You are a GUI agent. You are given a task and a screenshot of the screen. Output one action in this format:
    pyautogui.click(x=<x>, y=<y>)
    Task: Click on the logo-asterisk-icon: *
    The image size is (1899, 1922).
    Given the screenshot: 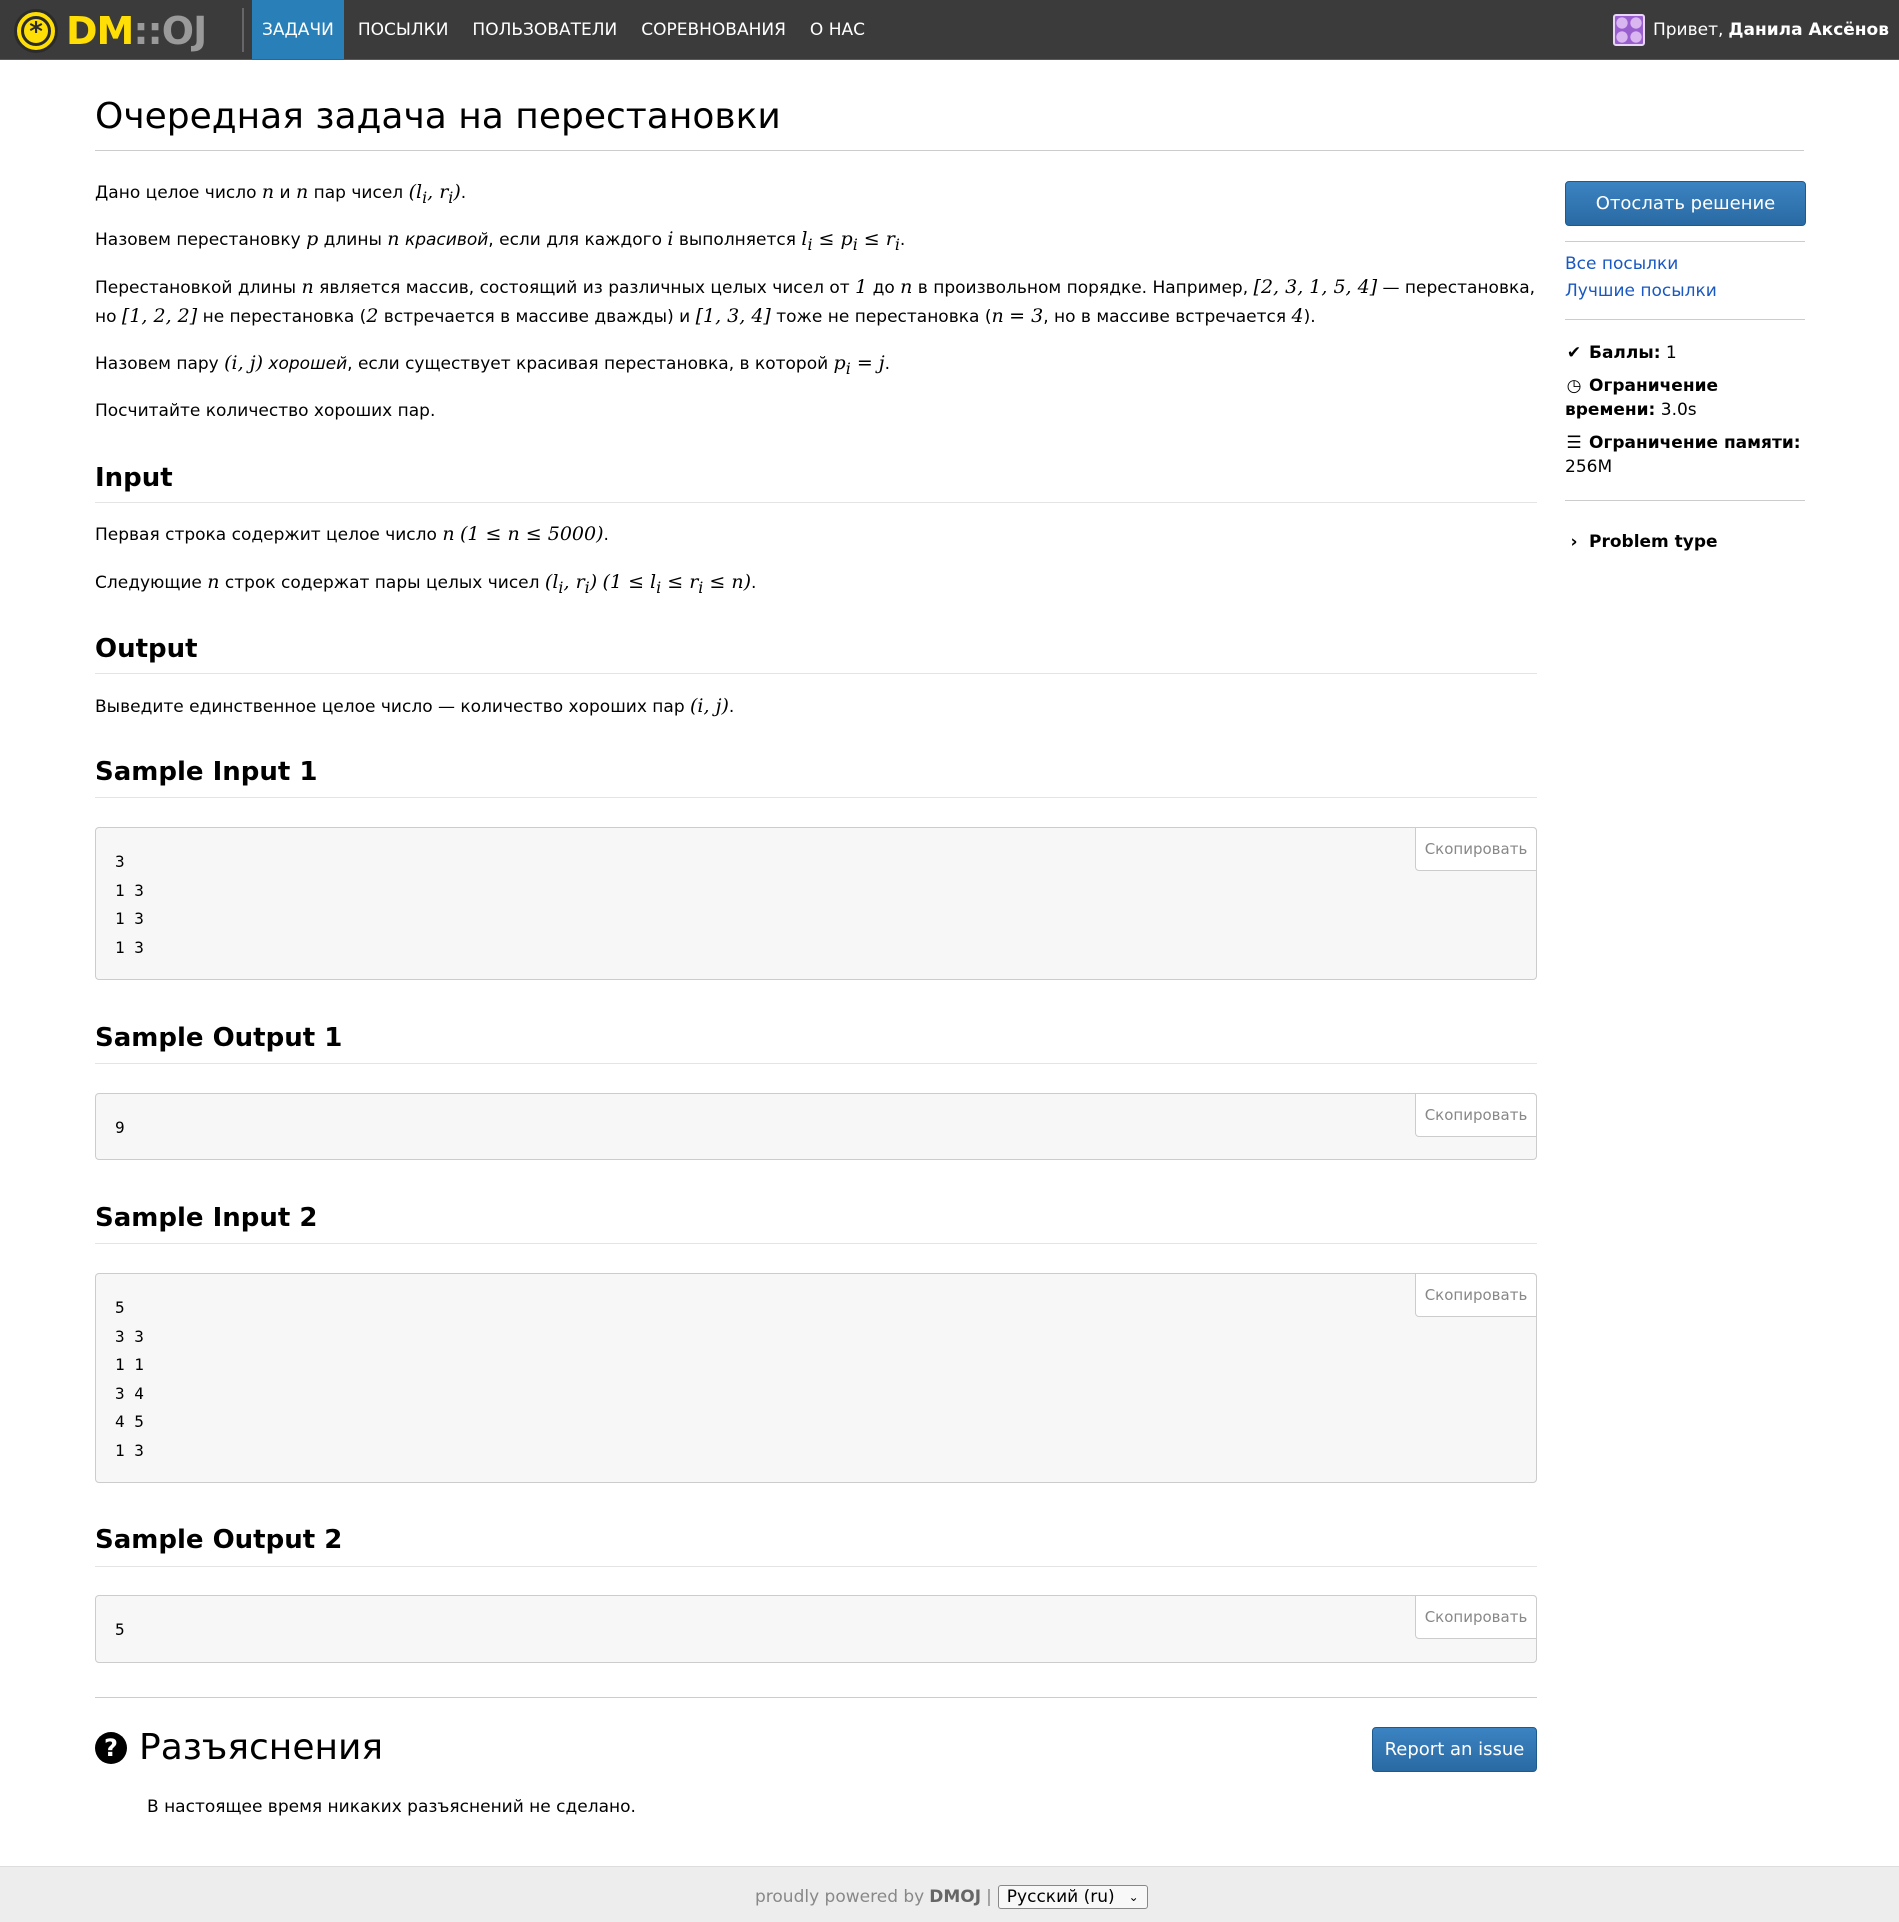 What is the action you would take?
    pyautogui.click(x=36, y=31)
    